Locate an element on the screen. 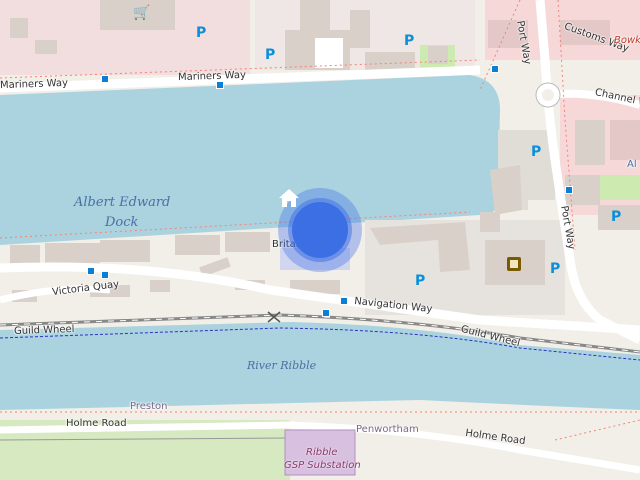 This screenshot has height=480, width=640. home-location-marker is located at coordinates (320, 230).